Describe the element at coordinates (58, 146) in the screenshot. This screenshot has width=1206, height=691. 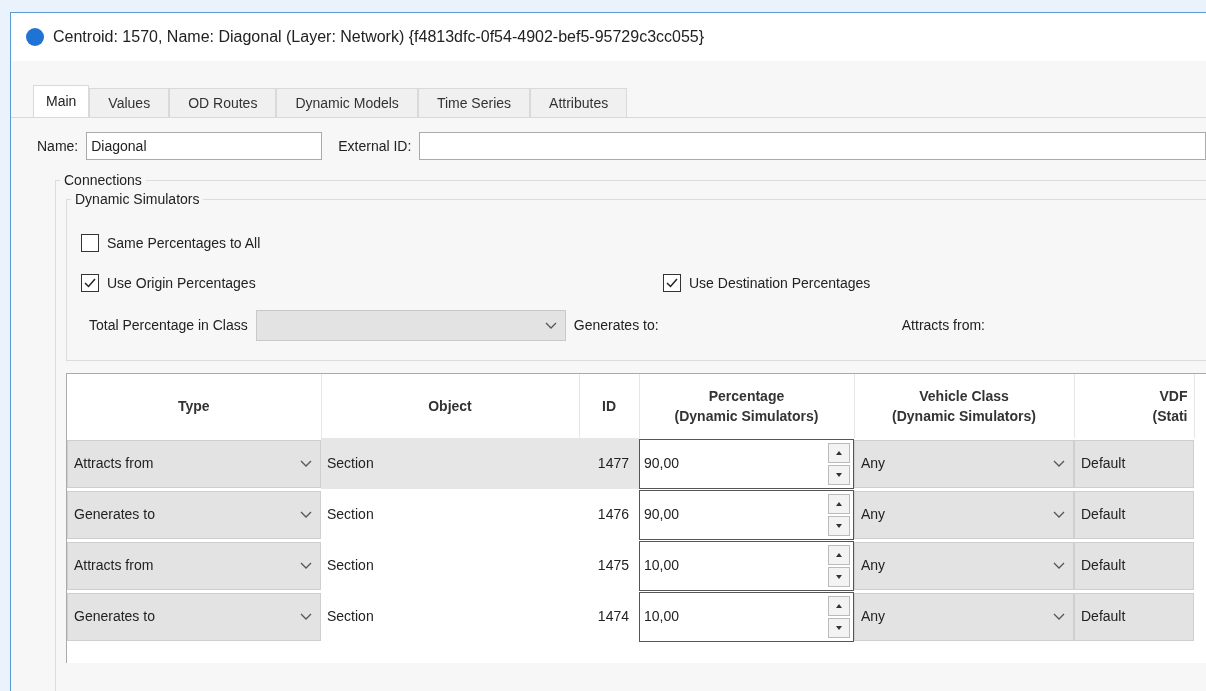
I see `name-label: Name:` at that location.